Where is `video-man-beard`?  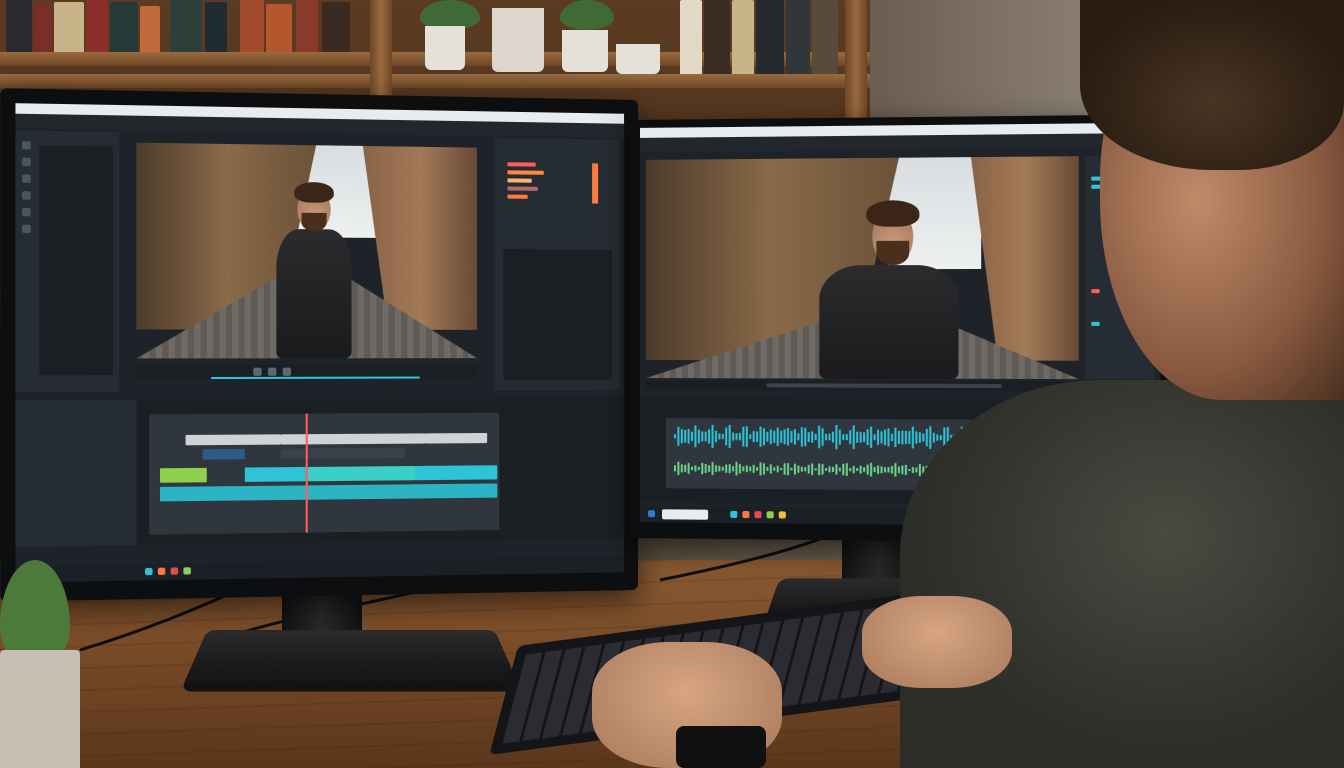
video-man-beard is located at coordinates (314, 222).